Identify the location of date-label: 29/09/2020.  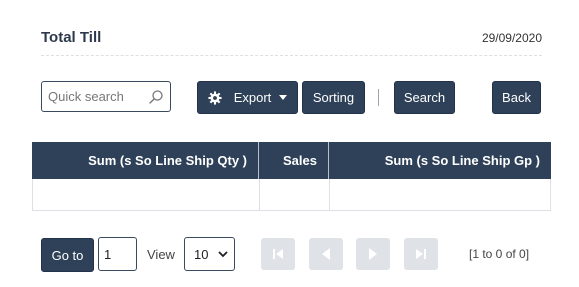
(511, 38).